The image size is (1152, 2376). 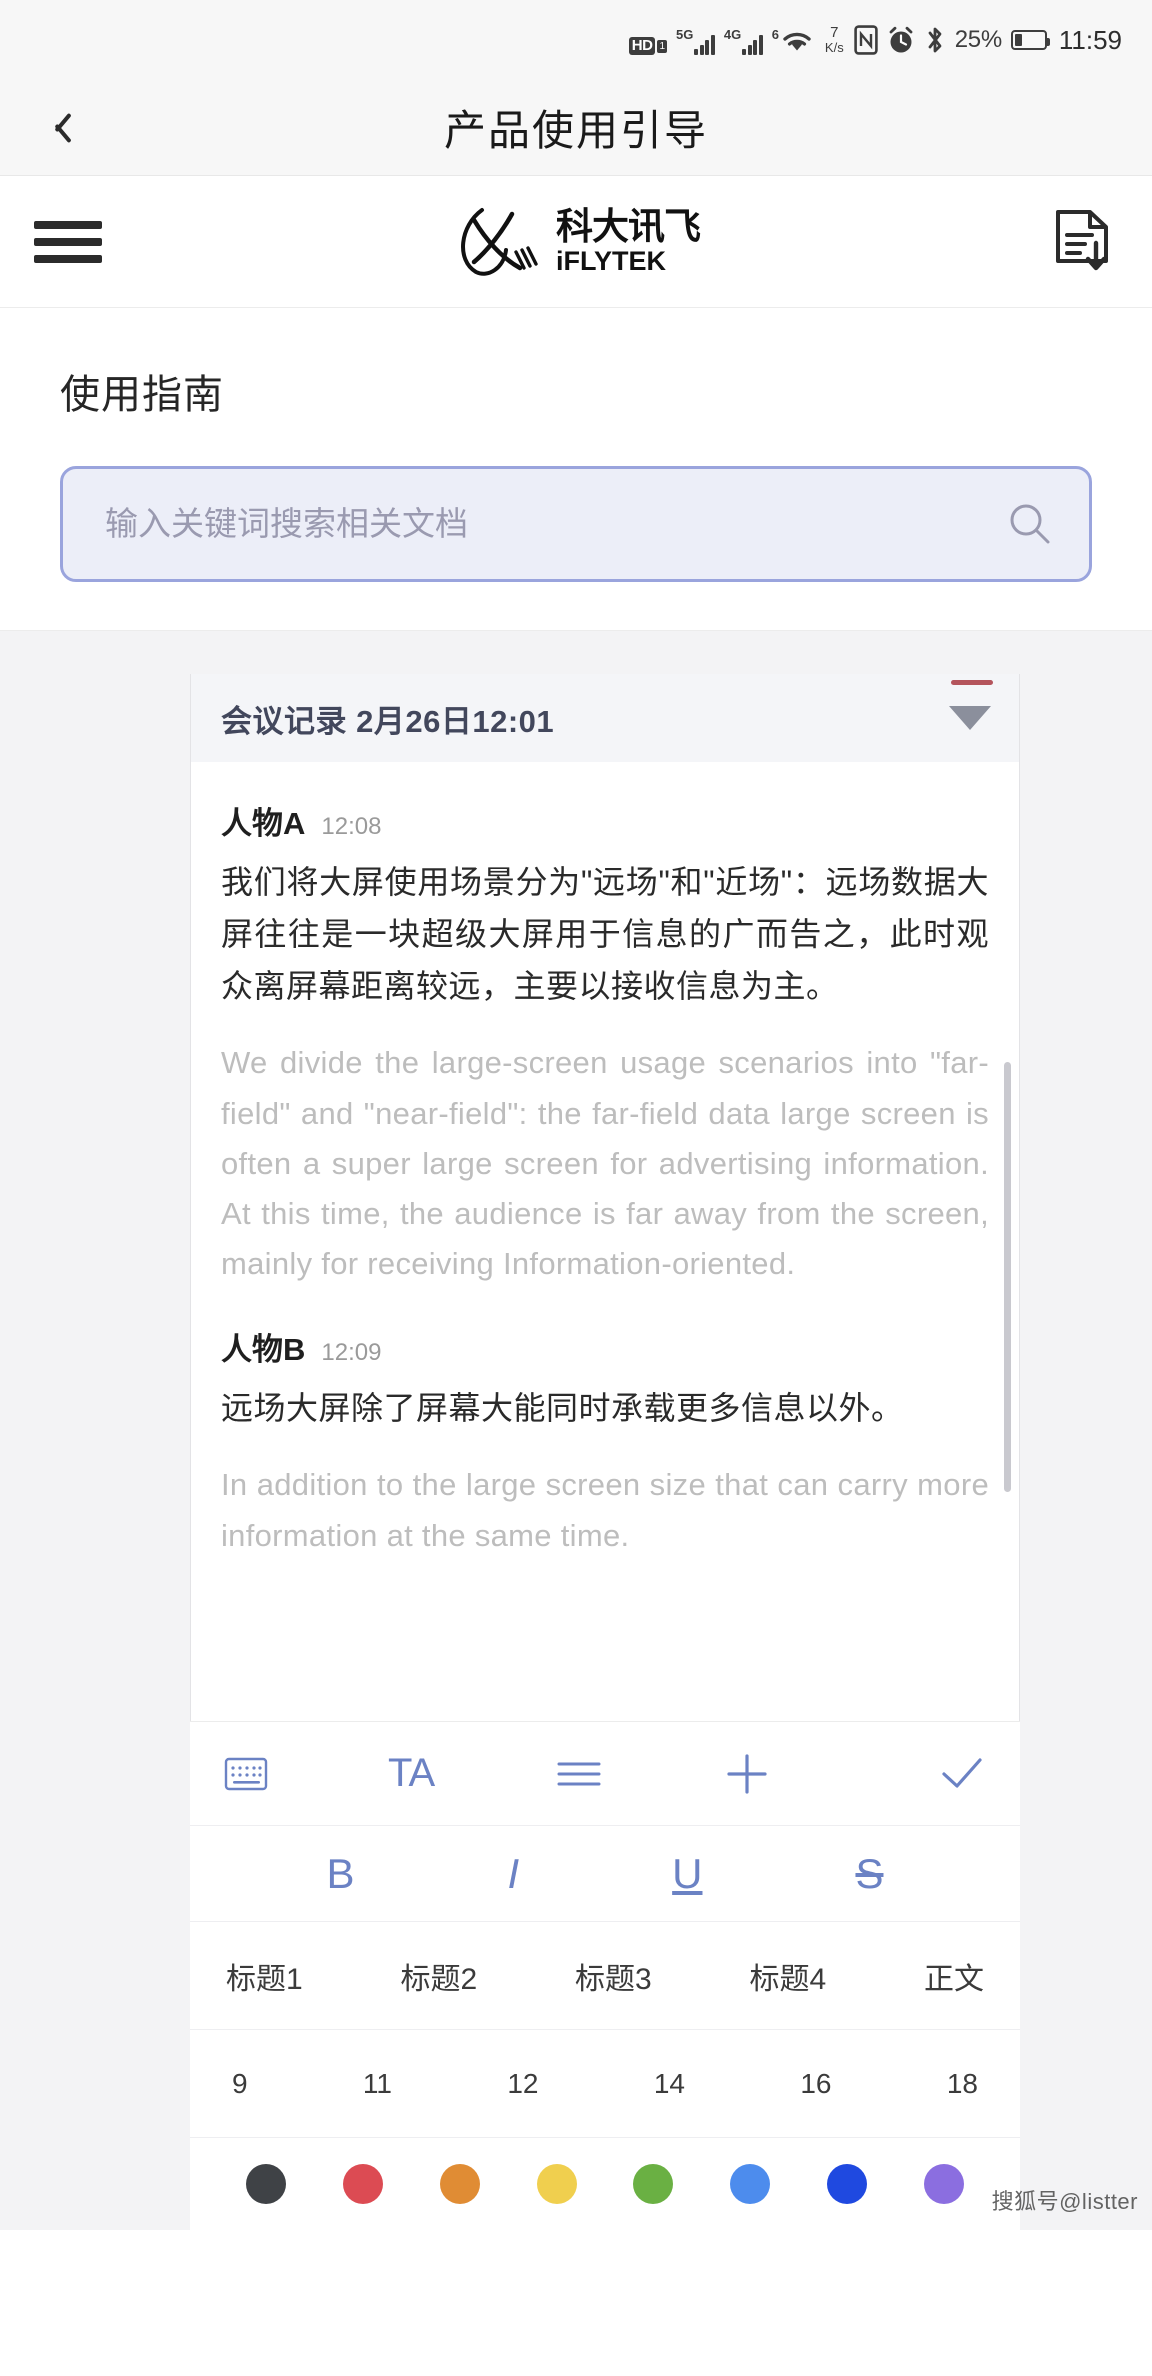 What do you see at coordinates (1083, 242) in the screenshot?
I see `document-download-icon` at bounding box center [1083, 242].